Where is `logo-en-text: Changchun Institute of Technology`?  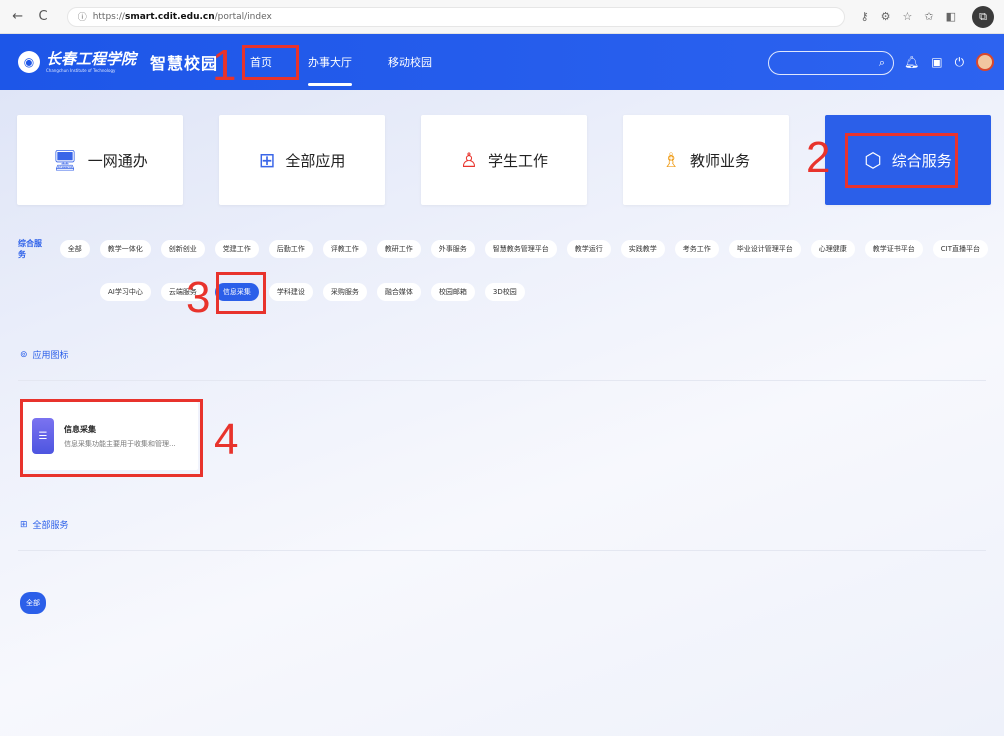
logo-en-text: Changchun Institute of Technology is located at coordinates (81, 70).